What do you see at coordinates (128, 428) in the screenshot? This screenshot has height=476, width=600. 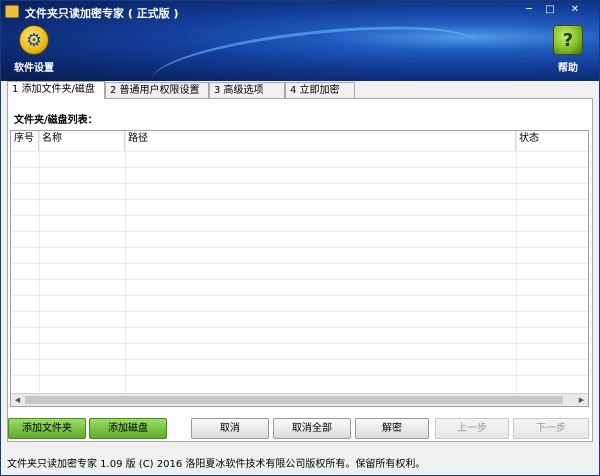 I see `add-disk-button: 添加磁盘` at bounding box center [128, 428].